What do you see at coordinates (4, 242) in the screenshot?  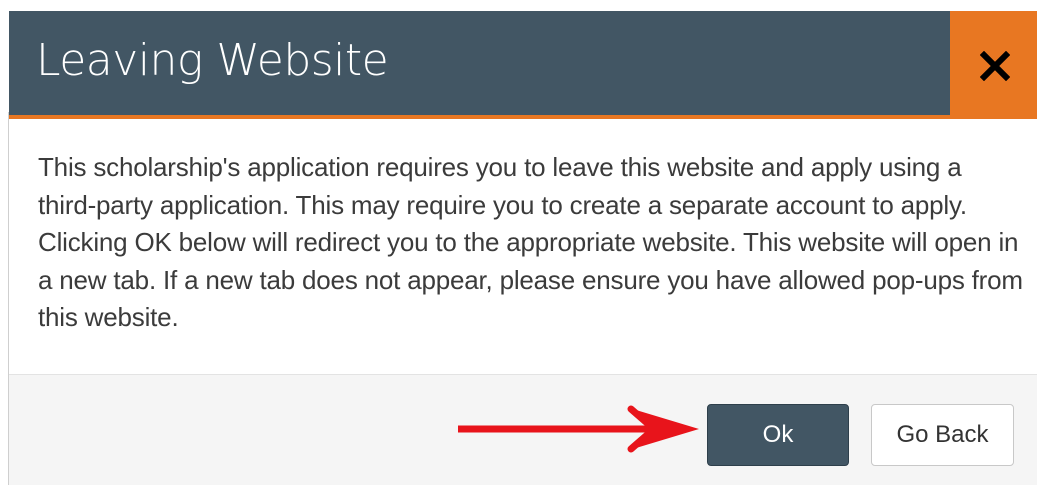 I see `background-edge` at bounding box center [4, 242].